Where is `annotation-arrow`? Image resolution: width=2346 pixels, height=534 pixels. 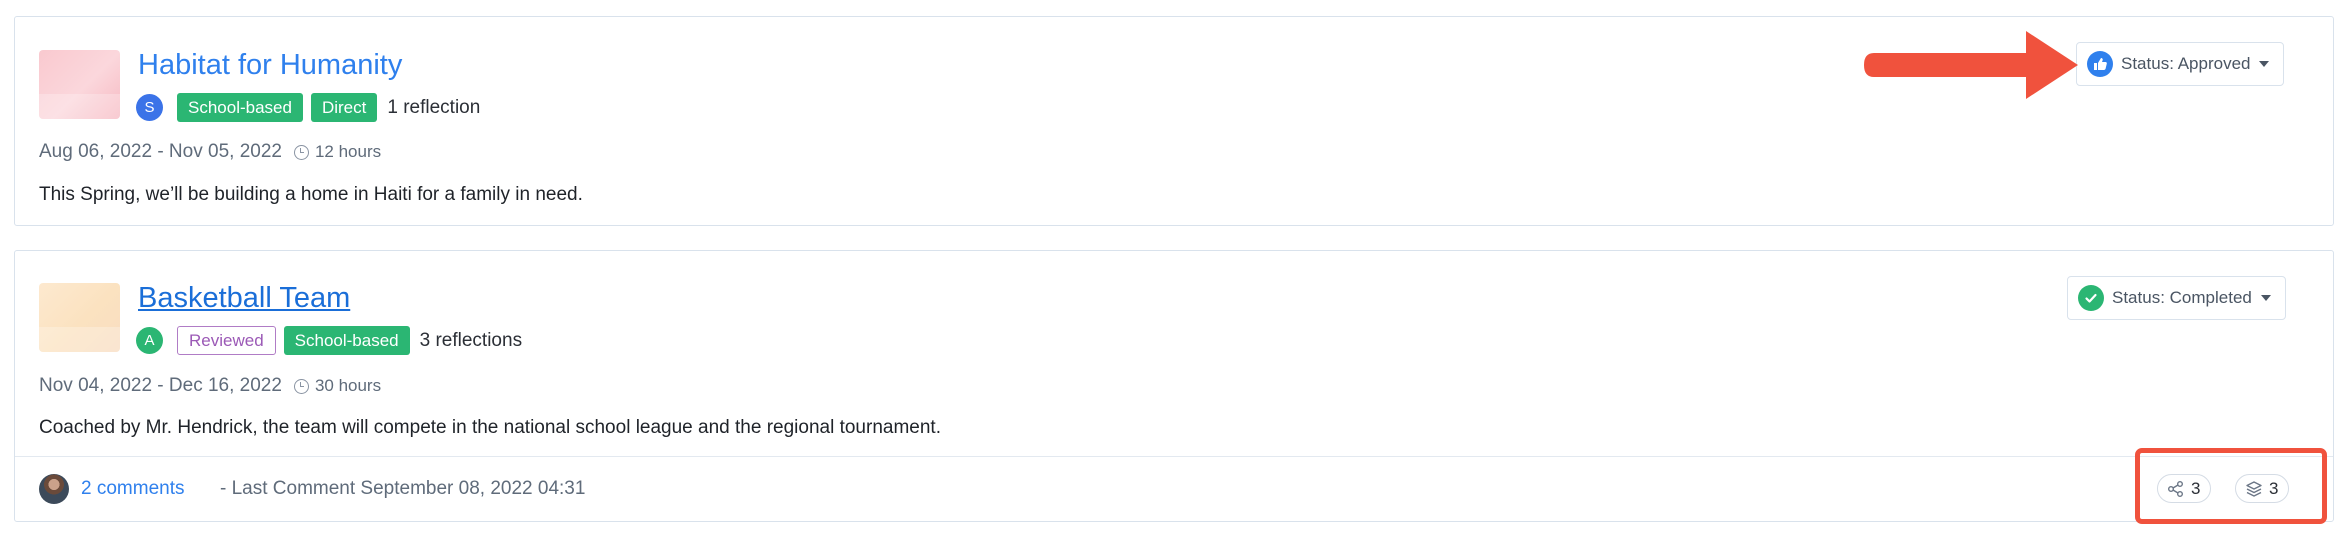
annotation-arrow is located at coordinates (1971, 65).